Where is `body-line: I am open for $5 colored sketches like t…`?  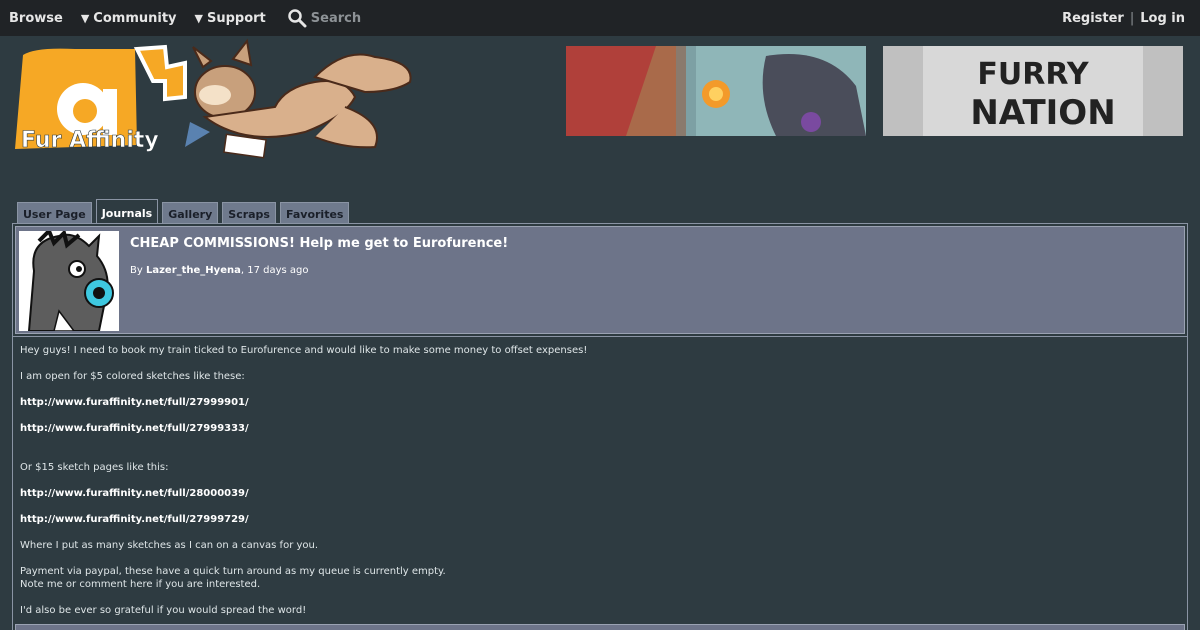
body-line: I am open for $5 colored sketches like t… is located at coordinates (132, 376).